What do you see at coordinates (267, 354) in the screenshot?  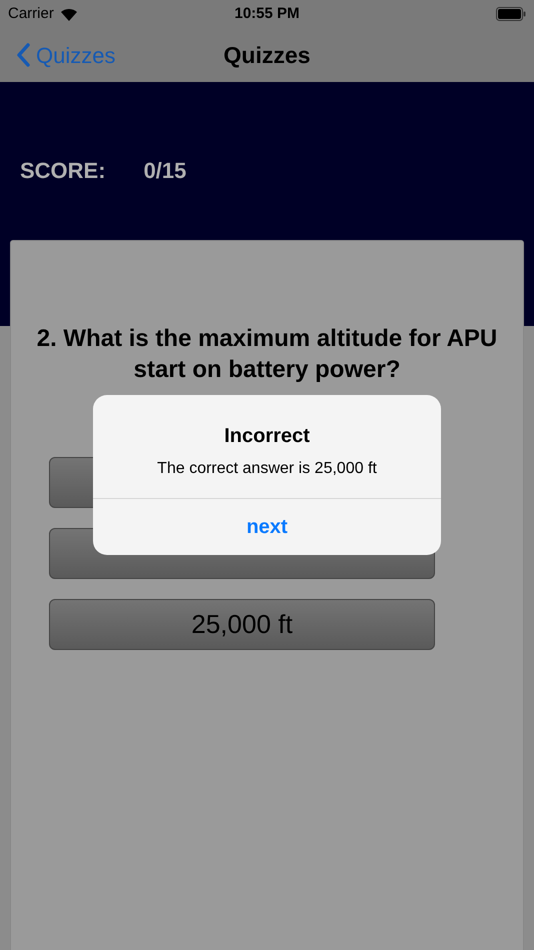 I see `question-text: 2. What is the maximum altitude for APU start on battery power?` at bounding box center [267, 354].